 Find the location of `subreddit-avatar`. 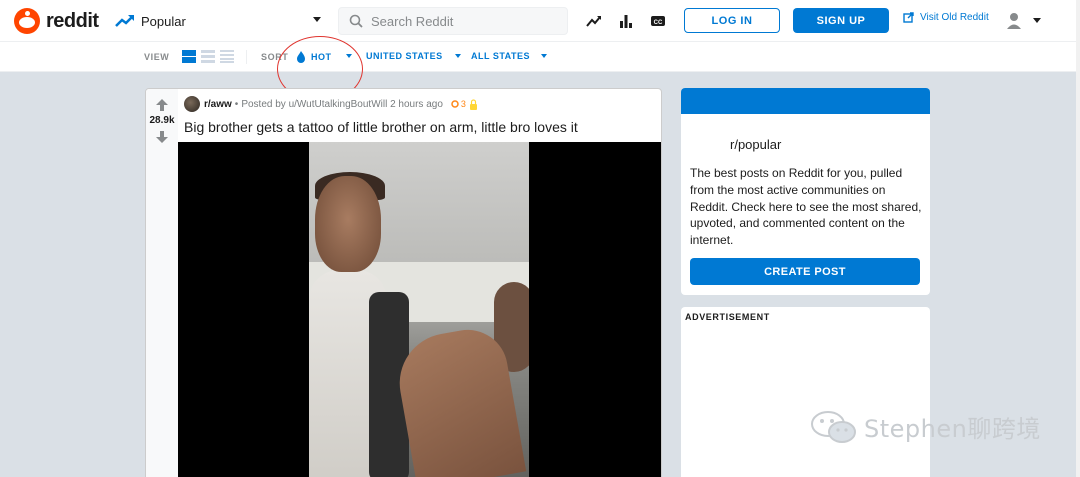

subreddit-avatar is located at coordinates (192, 104).